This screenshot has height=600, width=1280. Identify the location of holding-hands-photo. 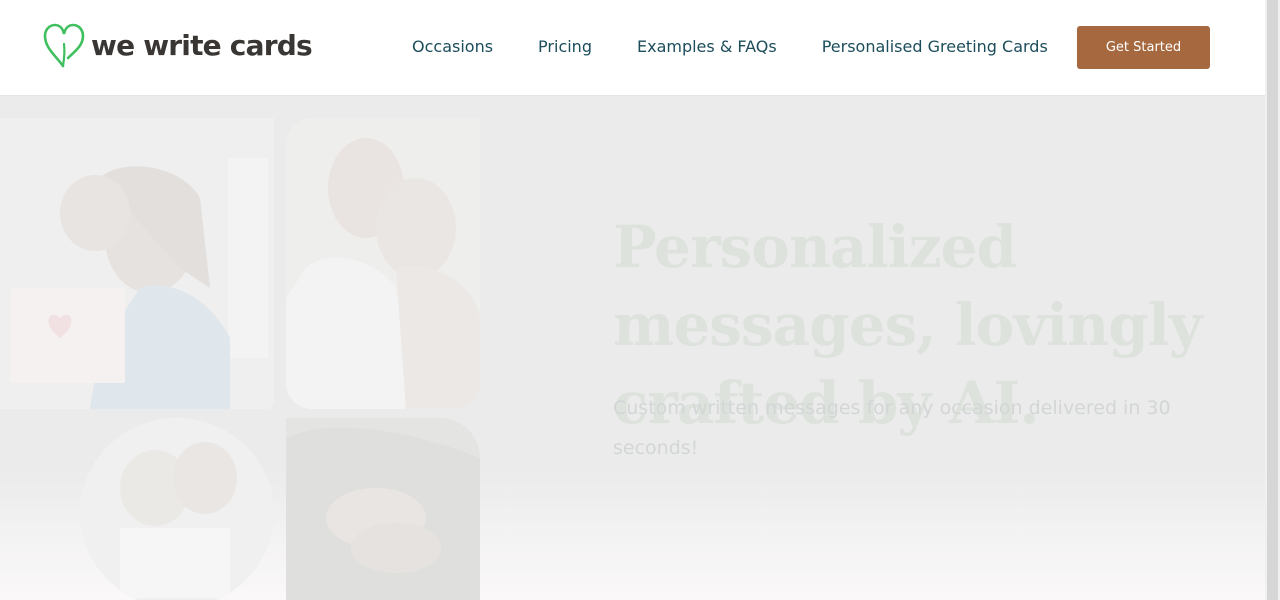
(383, 509).